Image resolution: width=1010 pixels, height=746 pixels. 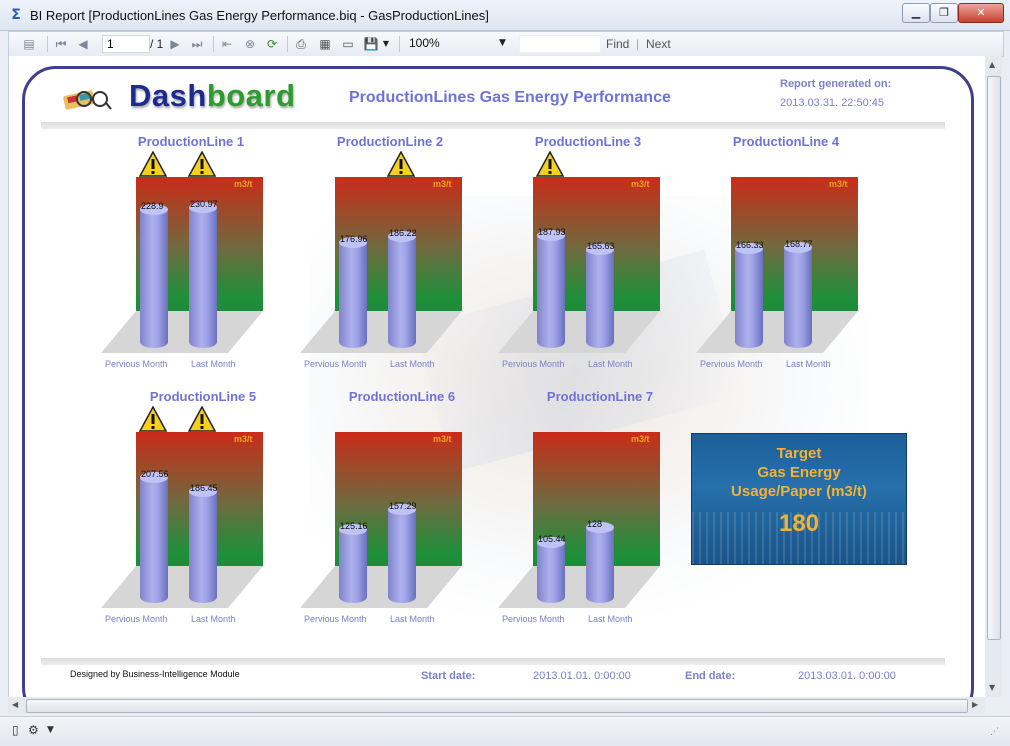 I want to click on first-page-icon: ⏮, so click(x=61, y=44).